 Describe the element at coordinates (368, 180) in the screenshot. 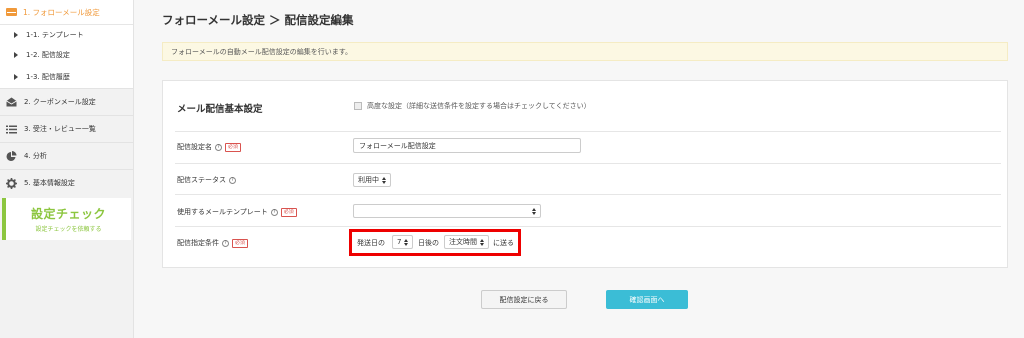

I see `status-select-value: 利用中` at that location.